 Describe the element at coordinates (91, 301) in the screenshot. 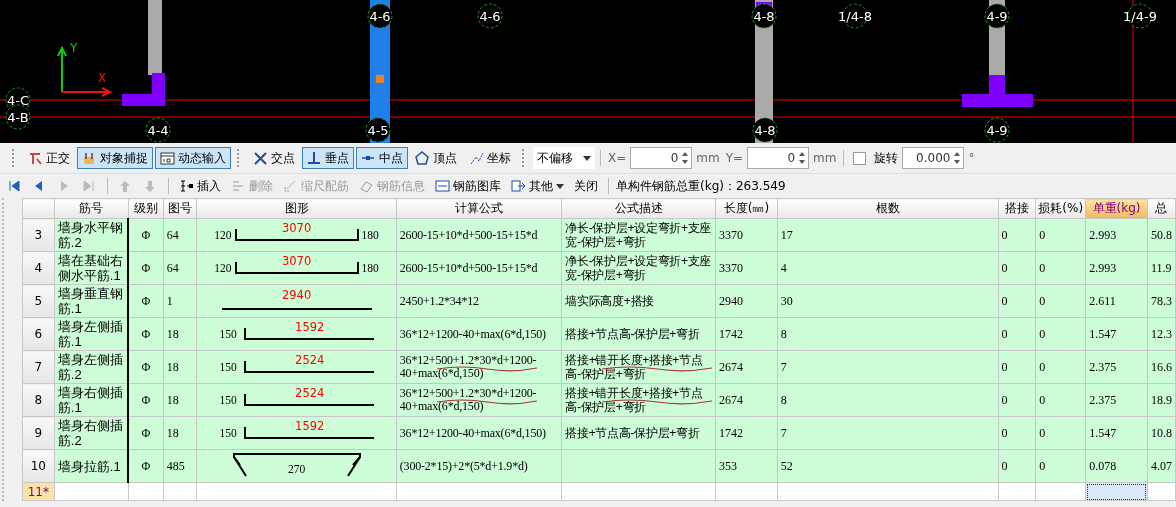

I see `table-cell: 墙身垂直钢筋.1` at that location.